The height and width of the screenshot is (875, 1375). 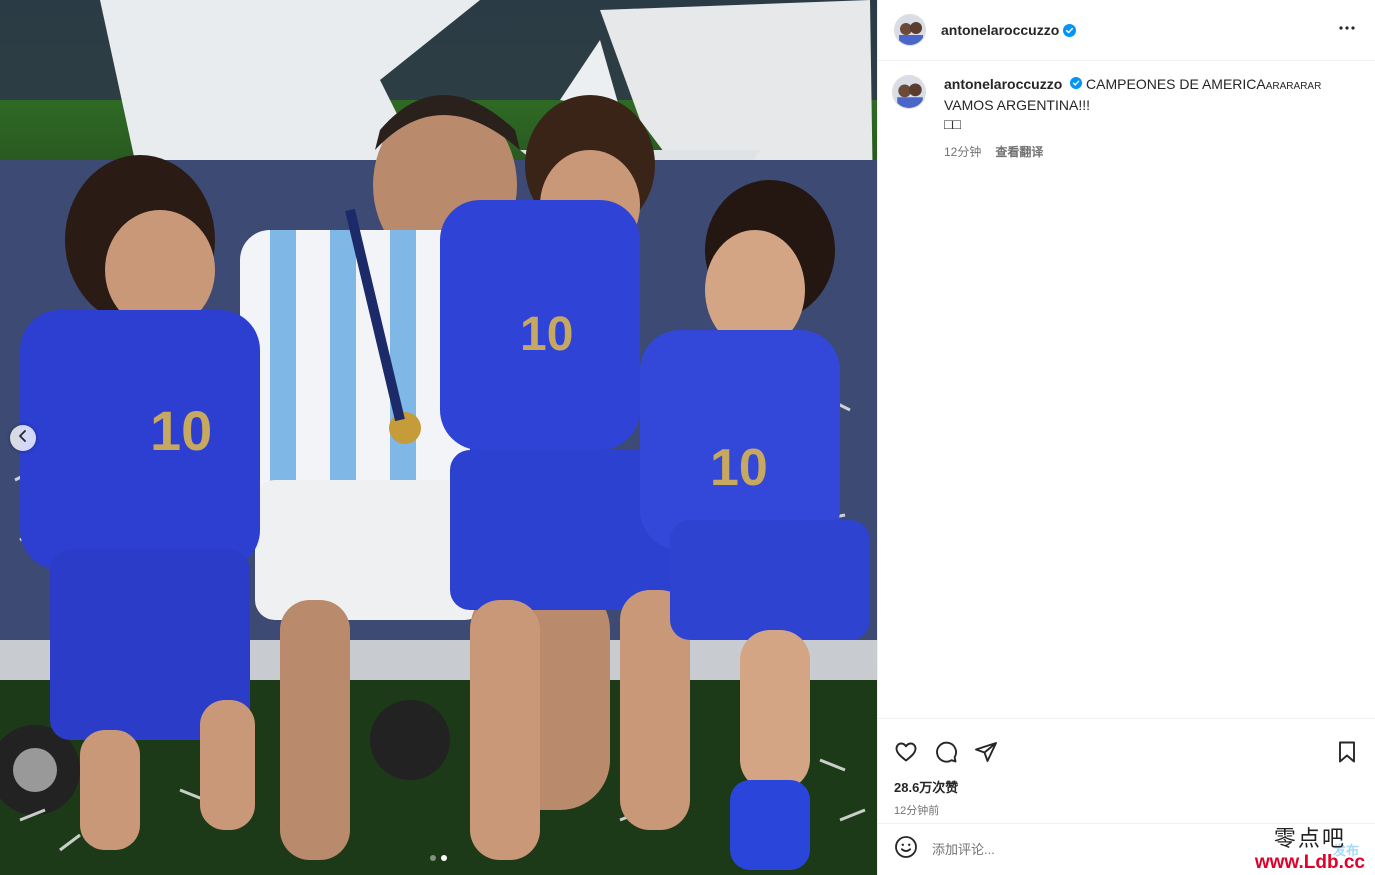 I want to click on site-watermark: 零点吧 www.Ldb.cc, so click(x=1310, y=847).